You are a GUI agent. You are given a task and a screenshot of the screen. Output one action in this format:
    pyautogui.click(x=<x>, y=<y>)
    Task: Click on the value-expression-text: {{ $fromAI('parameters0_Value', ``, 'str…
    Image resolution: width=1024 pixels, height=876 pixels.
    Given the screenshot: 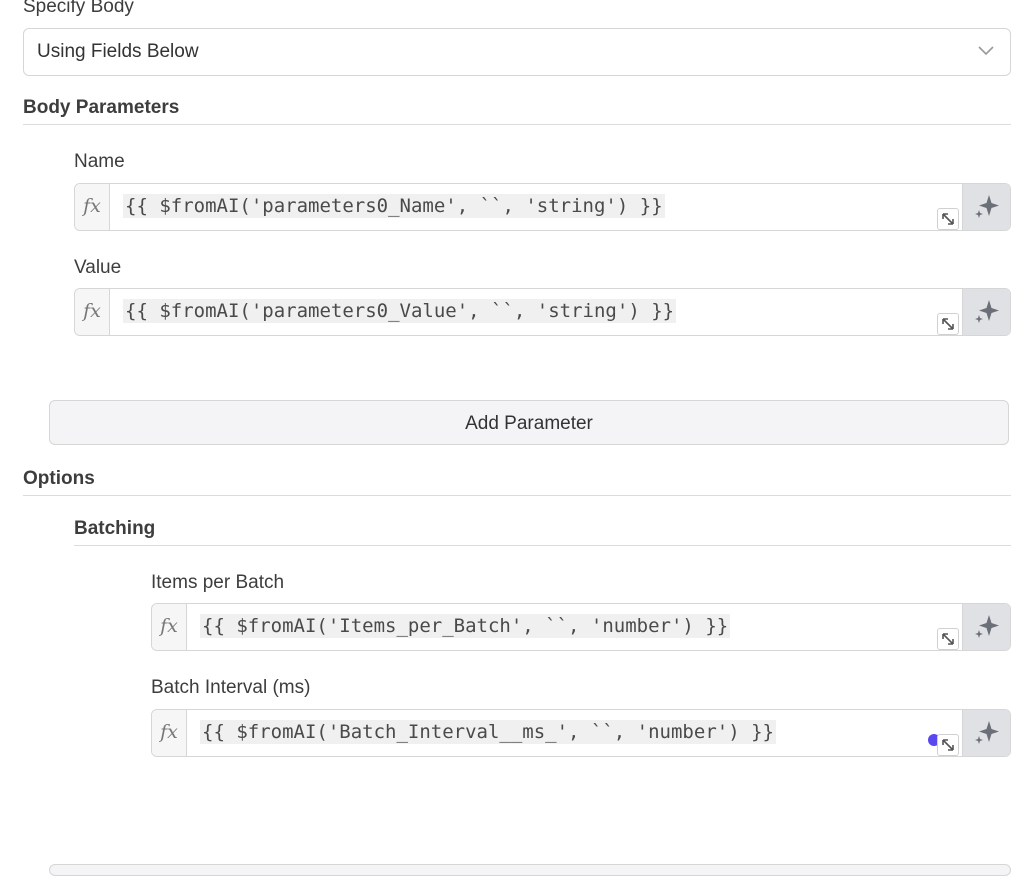 What is the action you would take?
    pyautogui.click(x=400, y=311)
    